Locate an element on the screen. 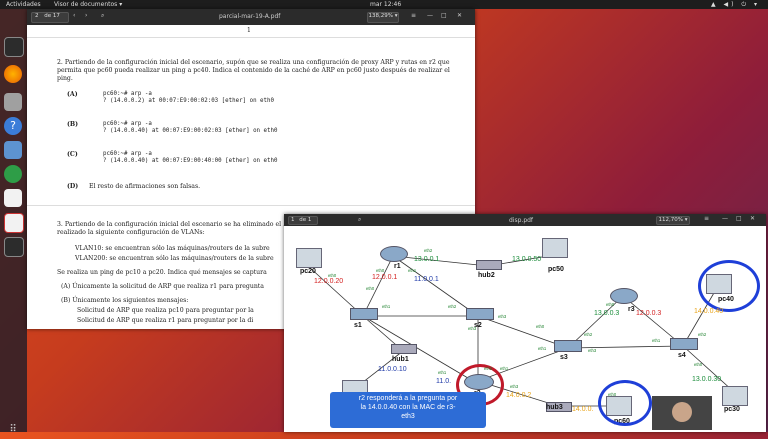 The image size is (768, 439). ip-r2-b: 14.0.0.2 is located at coordinates (519, 395).